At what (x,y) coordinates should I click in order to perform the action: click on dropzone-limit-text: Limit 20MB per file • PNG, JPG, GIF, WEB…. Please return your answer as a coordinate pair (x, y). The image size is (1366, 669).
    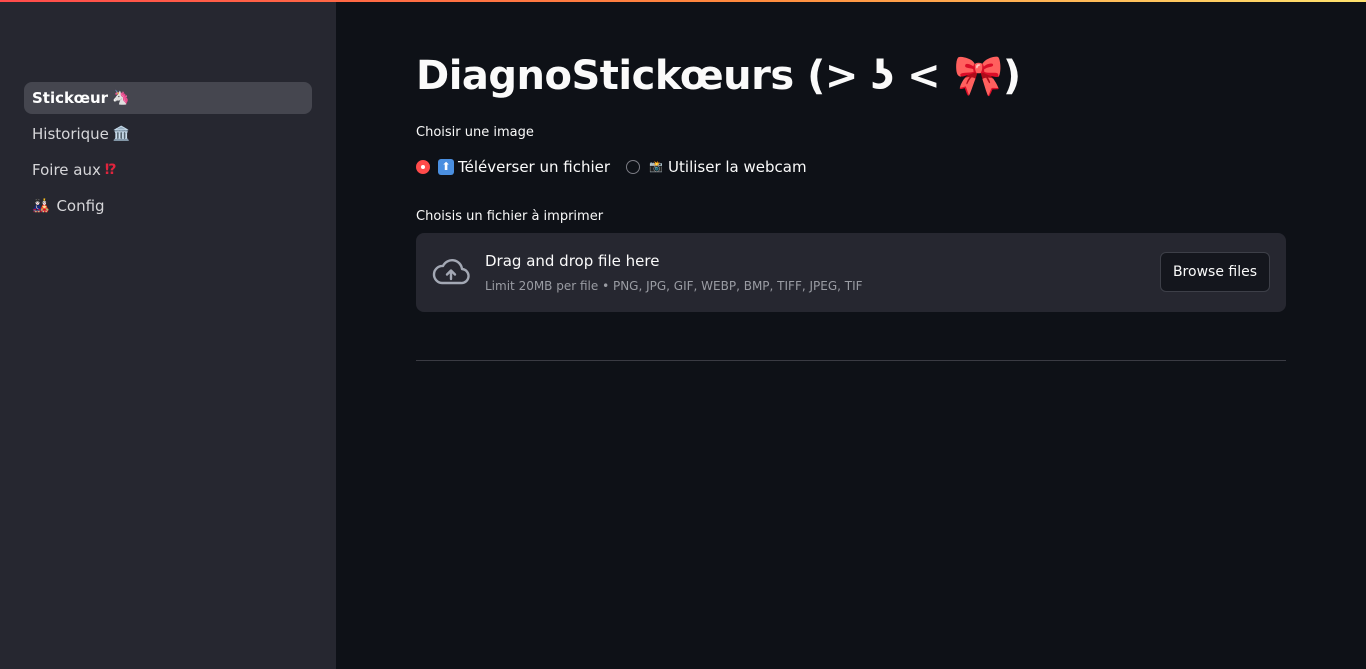
    Looking at the image, I should click on (674, 286).